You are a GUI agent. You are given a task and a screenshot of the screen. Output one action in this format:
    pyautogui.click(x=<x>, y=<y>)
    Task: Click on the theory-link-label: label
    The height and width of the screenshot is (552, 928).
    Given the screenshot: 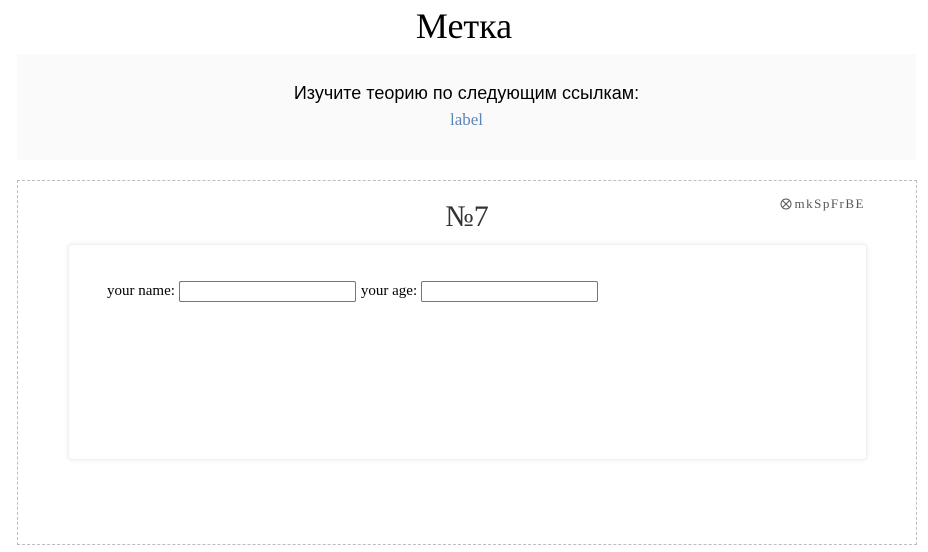 What is the action you would take?
    pyautogui.click(x=466, y=120)
    